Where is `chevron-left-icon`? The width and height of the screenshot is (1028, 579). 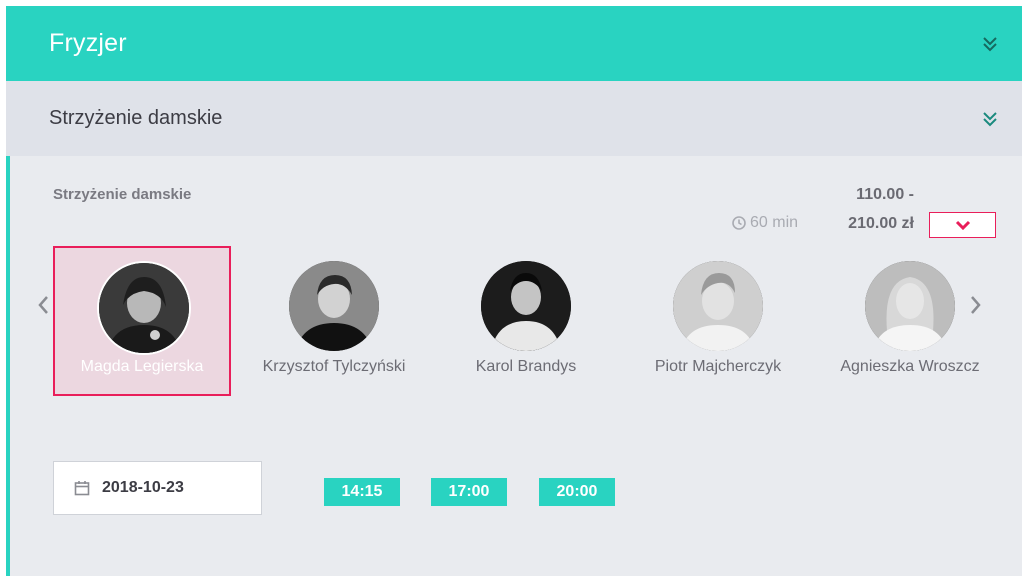
chevron-left-icon is located at coordinates (43, 305).